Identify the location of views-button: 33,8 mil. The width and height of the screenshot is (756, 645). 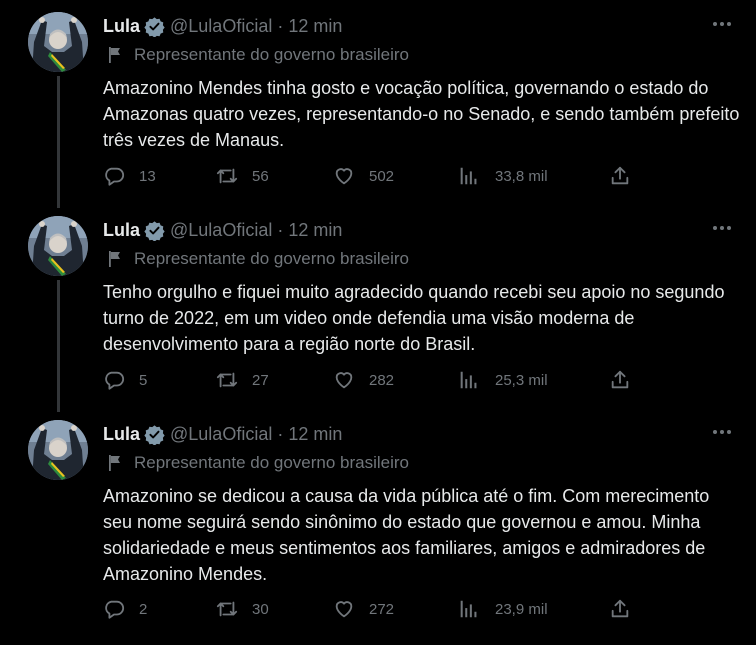
(502, 176).